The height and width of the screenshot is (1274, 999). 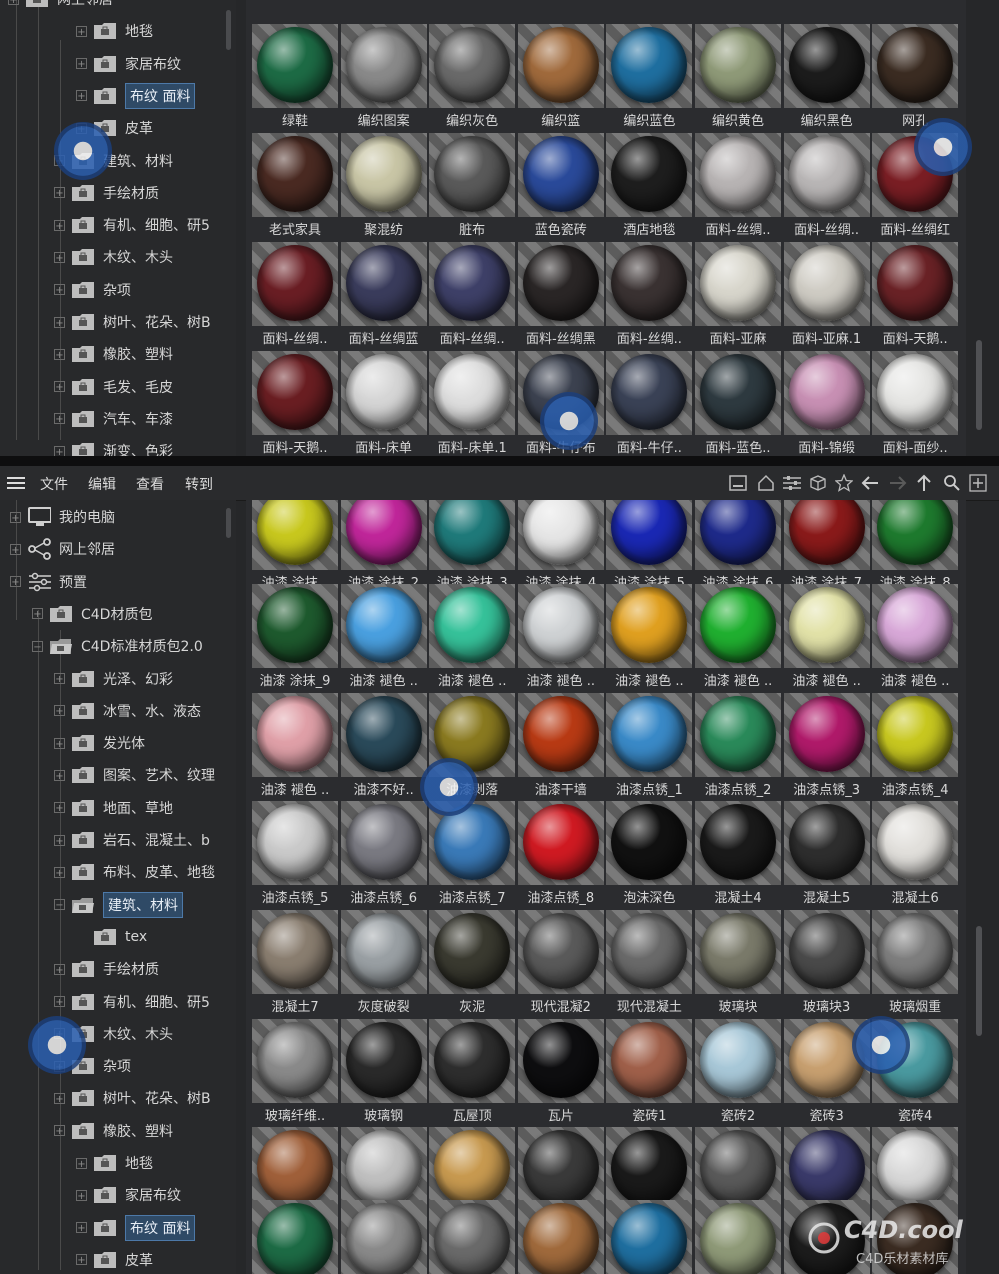 I want to click on material-tile: 面料-丝绸蓝, so click(x=383, y=294).